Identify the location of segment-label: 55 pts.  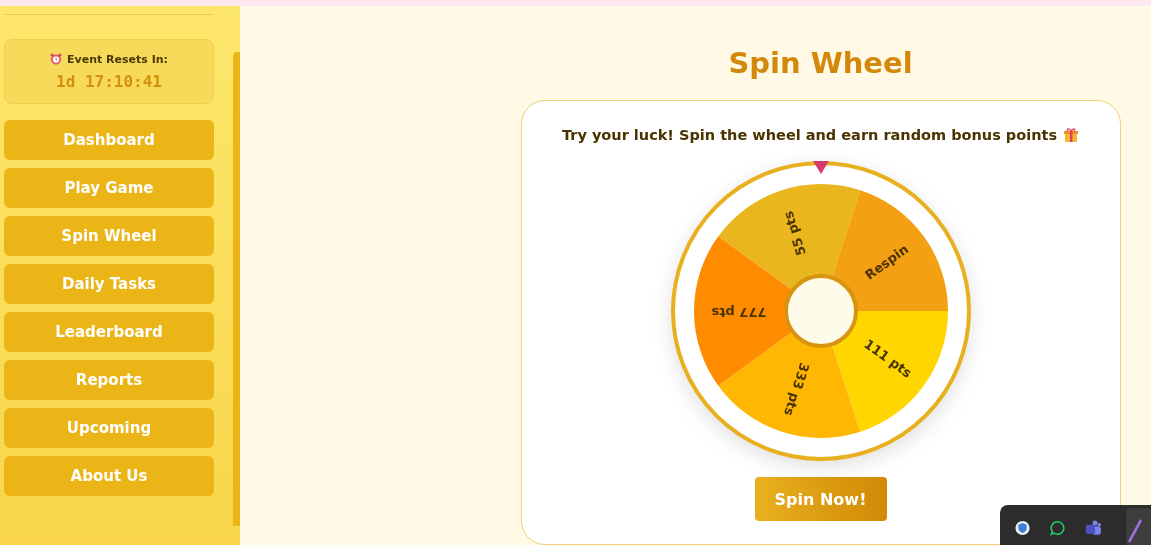
(794, 233).